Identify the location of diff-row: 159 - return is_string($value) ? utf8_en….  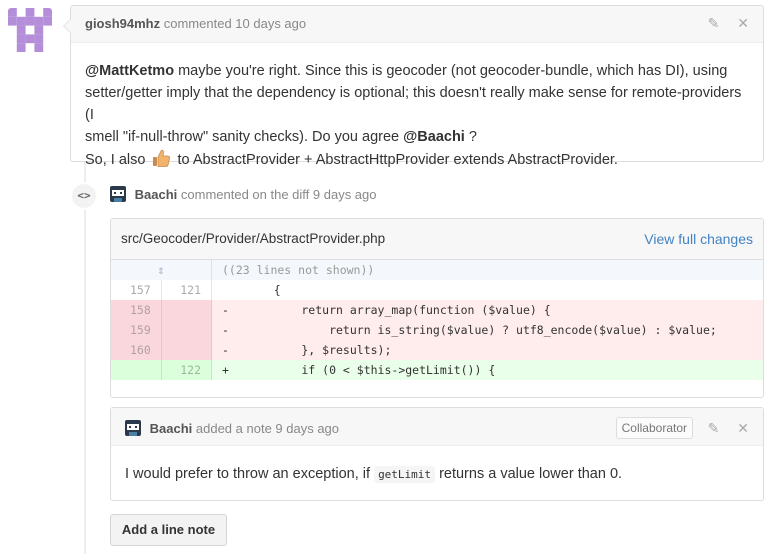
(437, 330).